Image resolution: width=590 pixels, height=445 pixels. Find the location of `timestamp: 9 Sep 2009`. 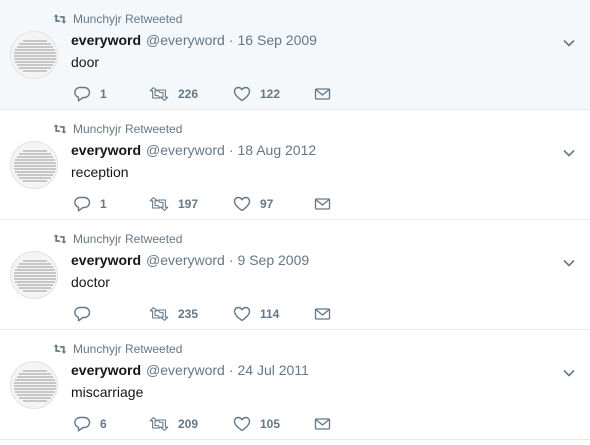

timestamp: 9 Sep 2009 is located at coordinates (274, 260).